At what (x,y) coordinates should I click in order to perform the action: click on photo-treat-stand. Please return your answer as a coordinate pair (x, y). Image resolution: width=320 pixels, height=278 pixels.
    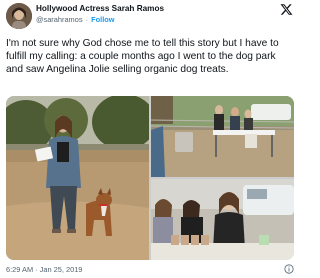
    Looking at the image, I should click on (222, 136).